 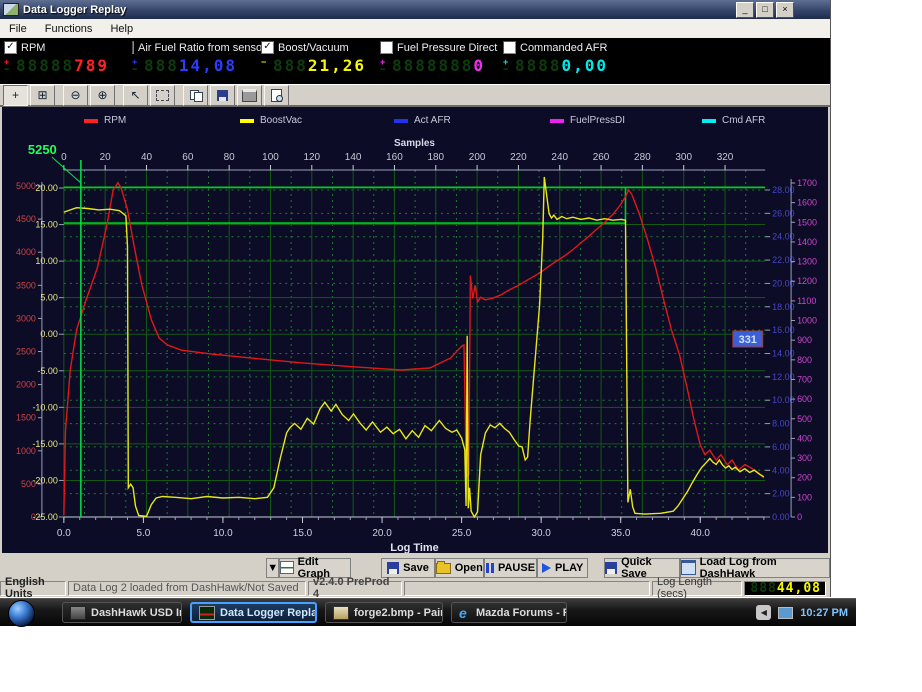 I want to click on svg-text: 500, so click(x=804, y=419).